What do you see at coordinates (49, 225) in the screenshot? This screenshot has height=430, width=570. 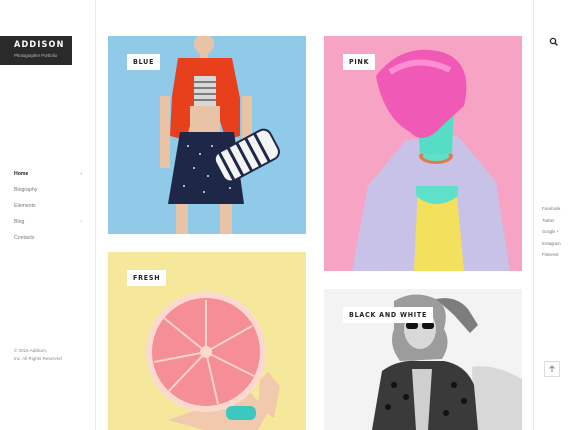 I see `nav-item-blog: Blog ›` at bounding box center [49, 225].